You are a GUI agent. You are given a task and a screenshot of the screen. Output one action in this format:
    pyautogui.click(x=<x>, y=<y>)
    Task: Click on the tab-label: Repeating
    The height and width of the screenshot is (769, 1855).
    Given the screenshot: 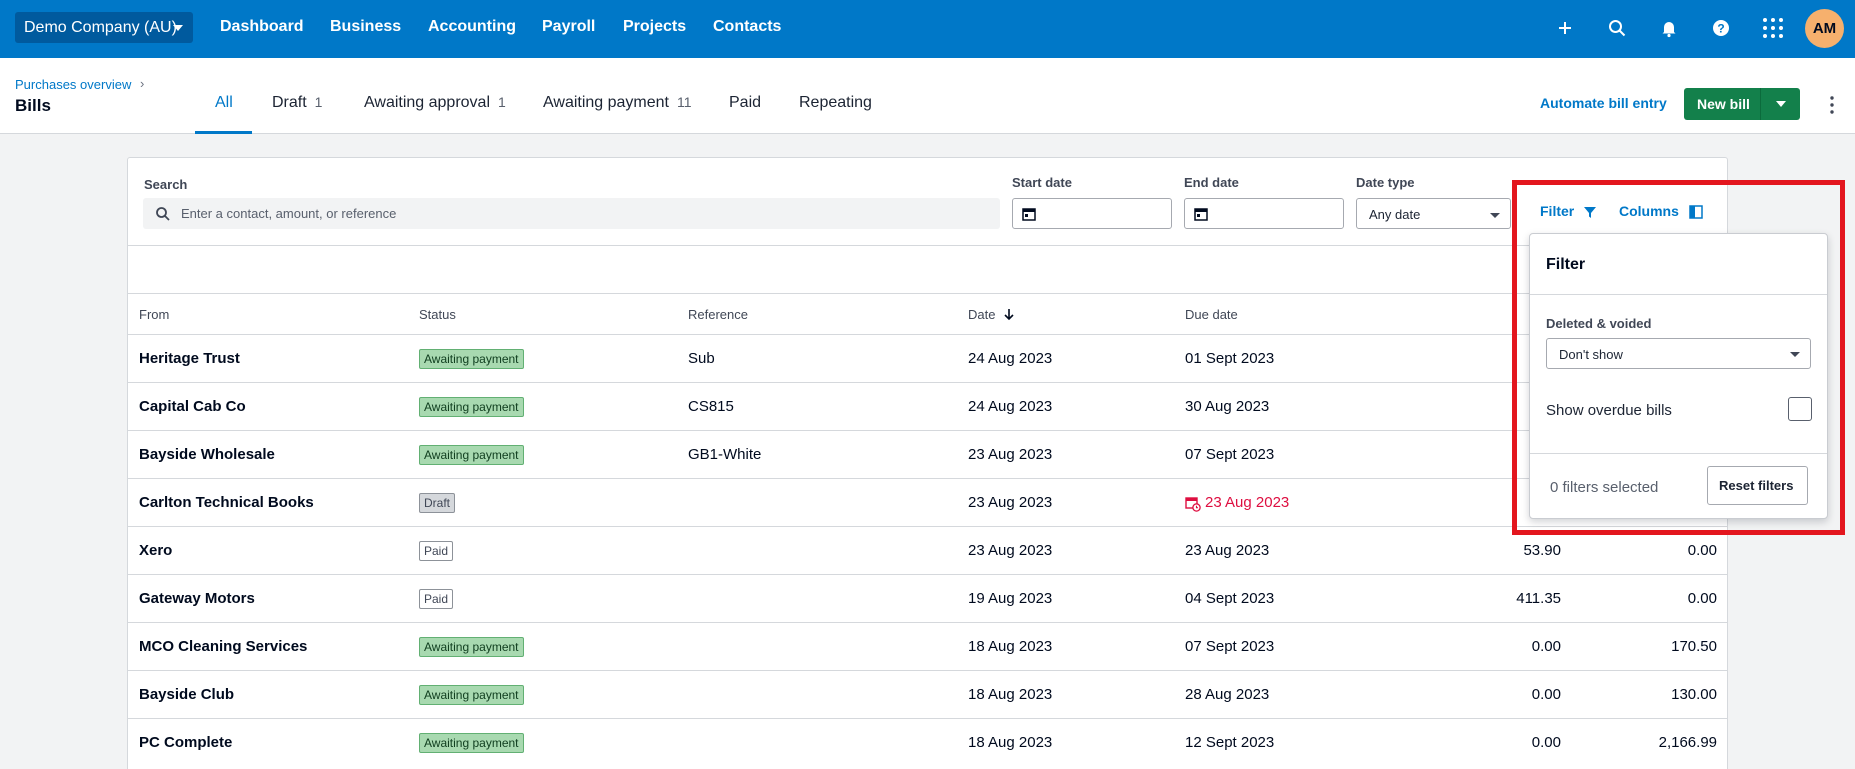 What is the action you would take?
    pyautogui.click(x=835, y=102)
    